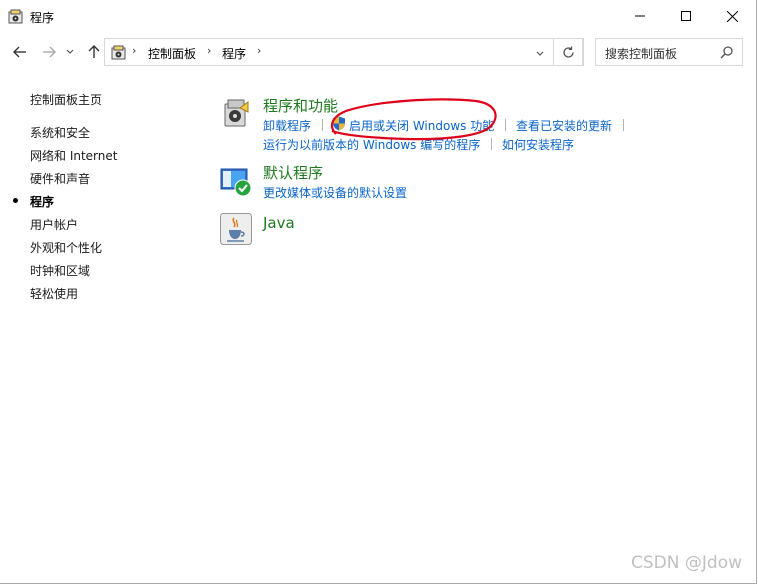  What do you see at coordinates (234, 53) in the screenshot?
I see `breadcrumb-programs: 程序` at bounding box center [234, 53].